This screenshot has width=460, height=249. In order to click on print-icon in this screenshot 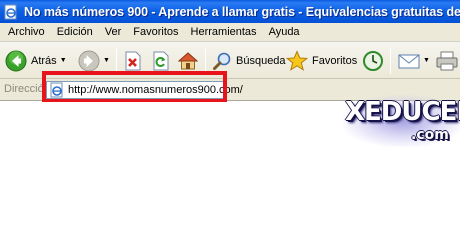, I will do `click(447, 60)`.